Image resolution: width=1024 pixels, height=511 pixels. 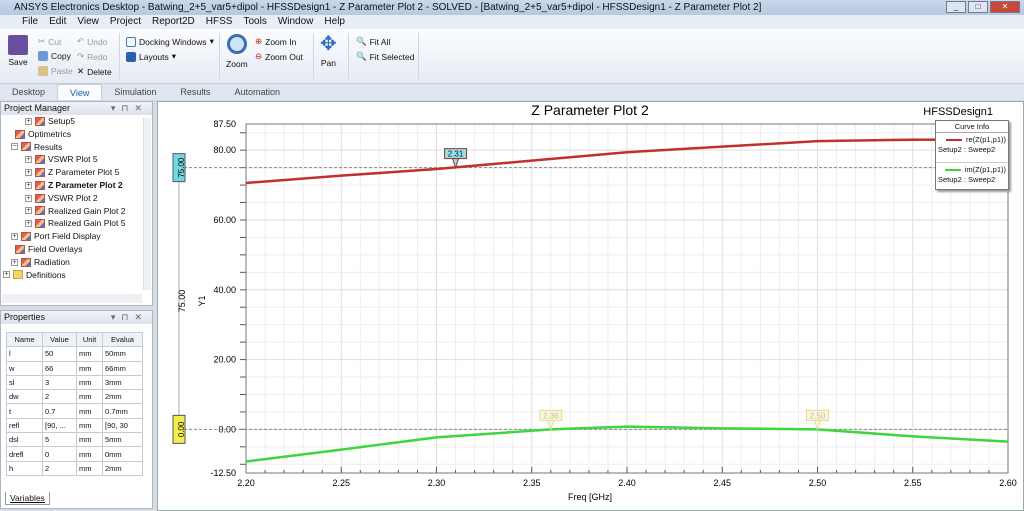 What do you see at coordinates (978, 7) in the screenshot?
I see `maximize-button: □` at bounding box center [978, 7].